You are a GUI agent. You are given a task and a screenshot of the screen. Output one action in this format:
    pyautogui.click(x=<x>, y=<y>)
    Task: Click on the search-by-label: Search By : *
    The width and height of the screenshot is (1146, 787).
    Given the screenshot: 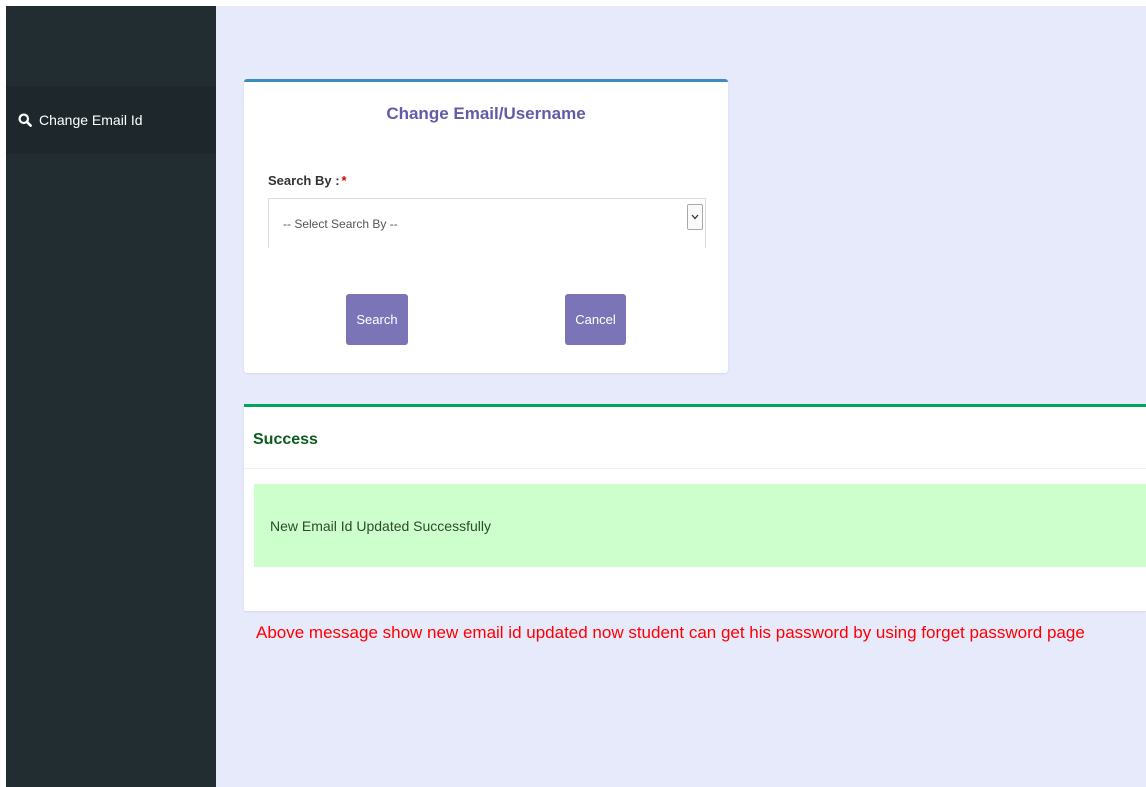 What is the action you would take?
    pyautogui.click(x=307, y=180)
    